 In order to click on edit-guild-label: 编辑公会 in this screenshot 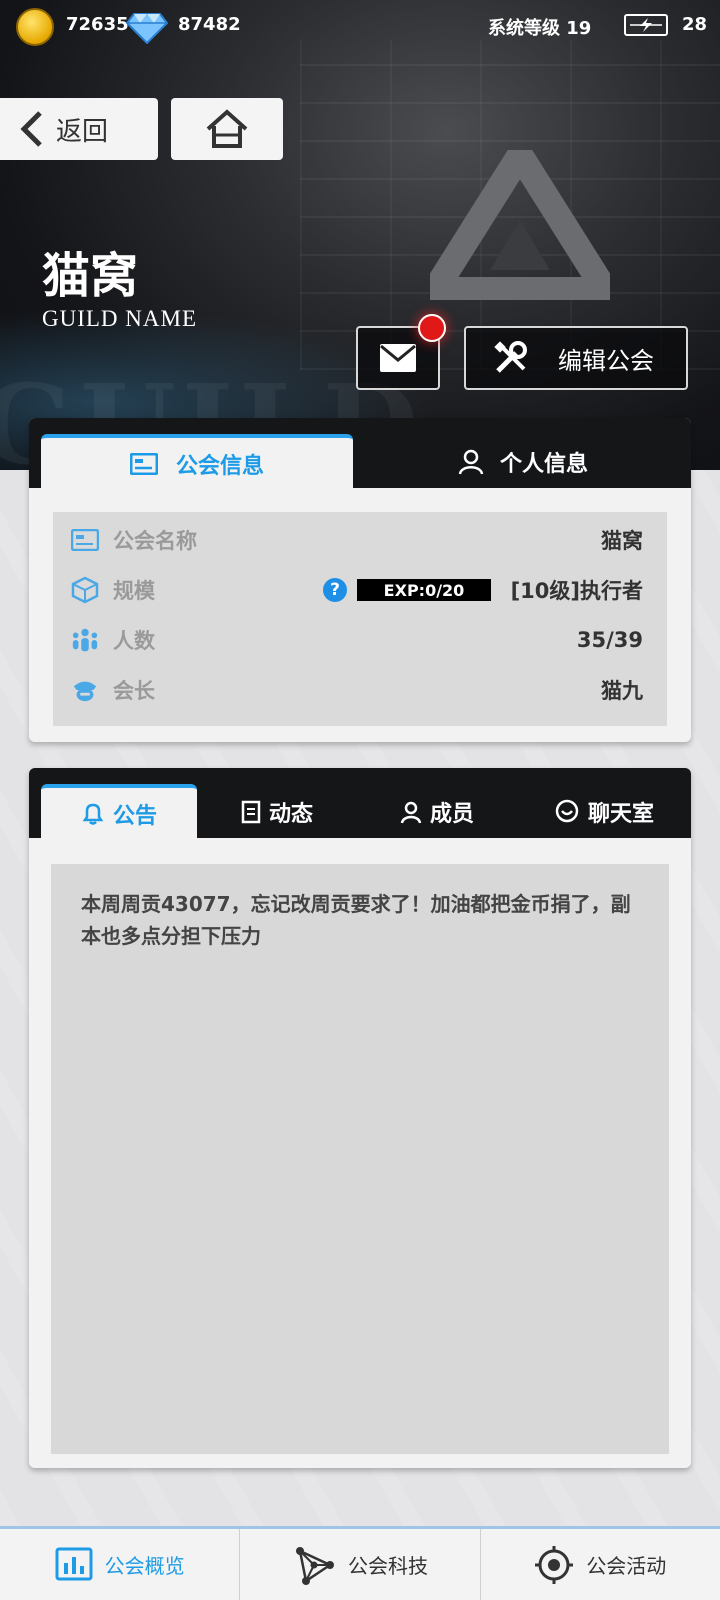, I will do `click(606, 360)`.